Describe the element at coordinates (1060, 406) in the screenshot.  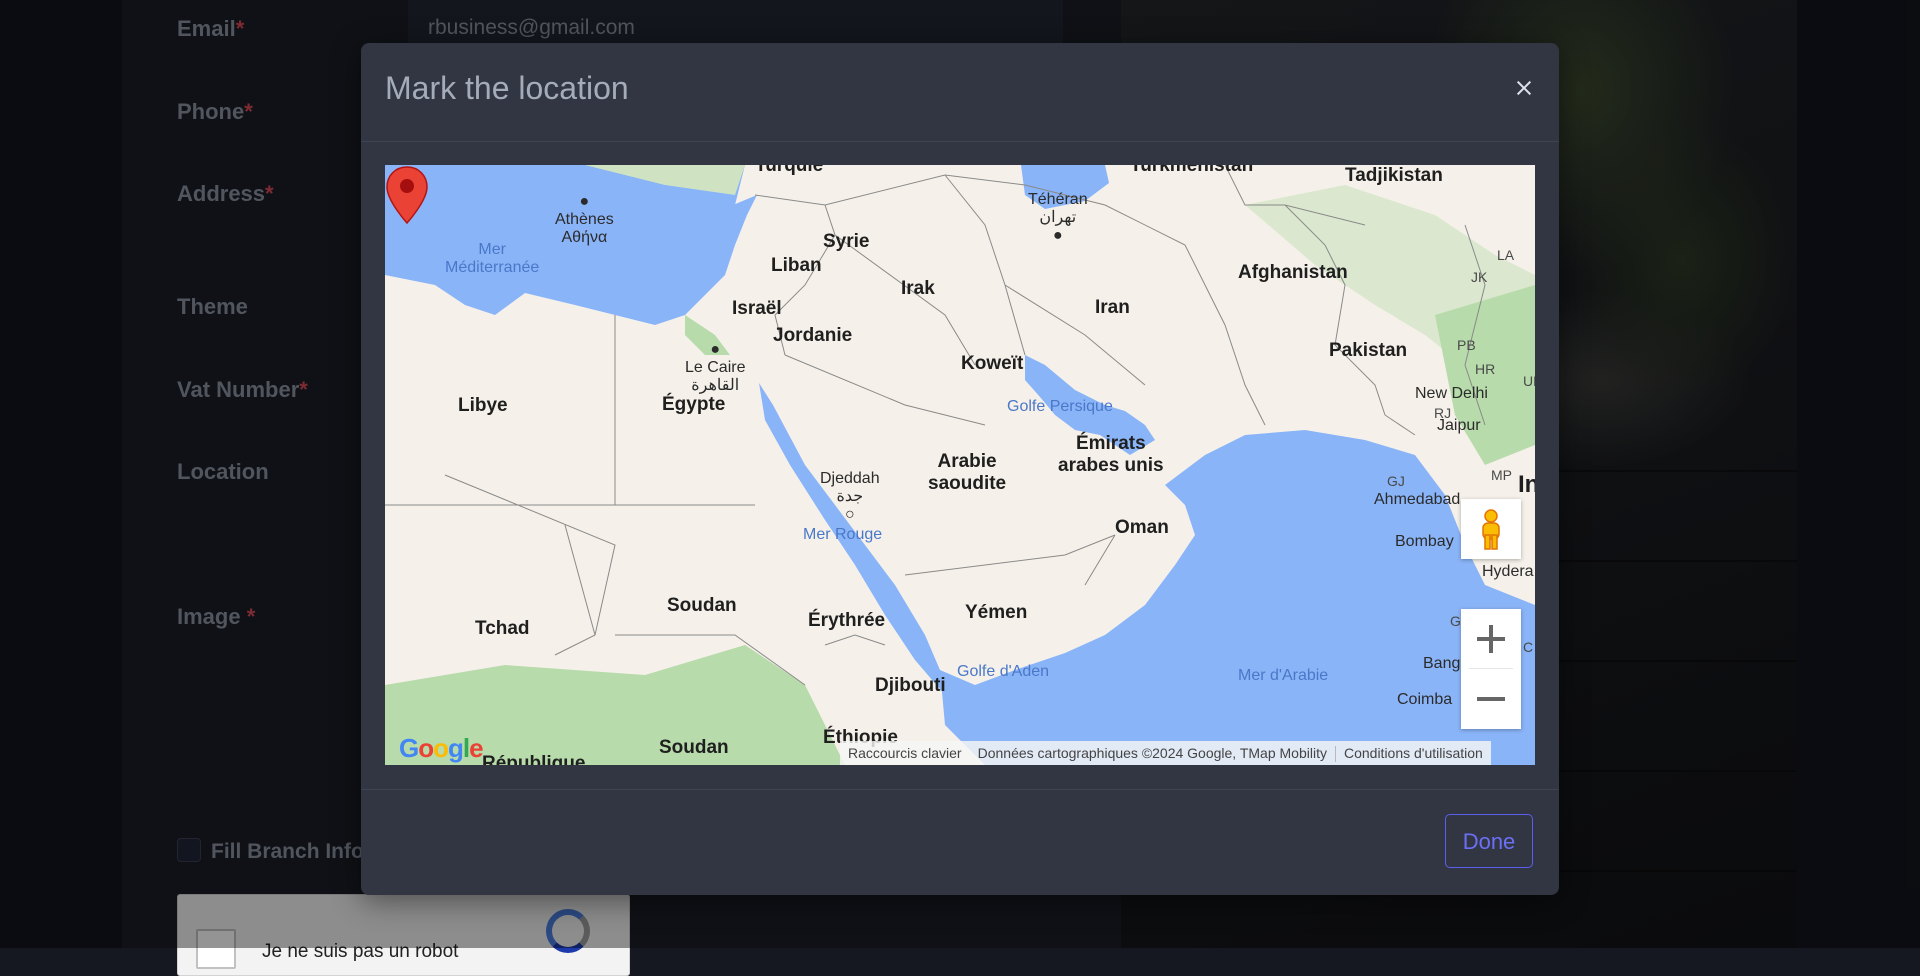
I see `map-water-golfe-persique: Golfe Persique` at that location.